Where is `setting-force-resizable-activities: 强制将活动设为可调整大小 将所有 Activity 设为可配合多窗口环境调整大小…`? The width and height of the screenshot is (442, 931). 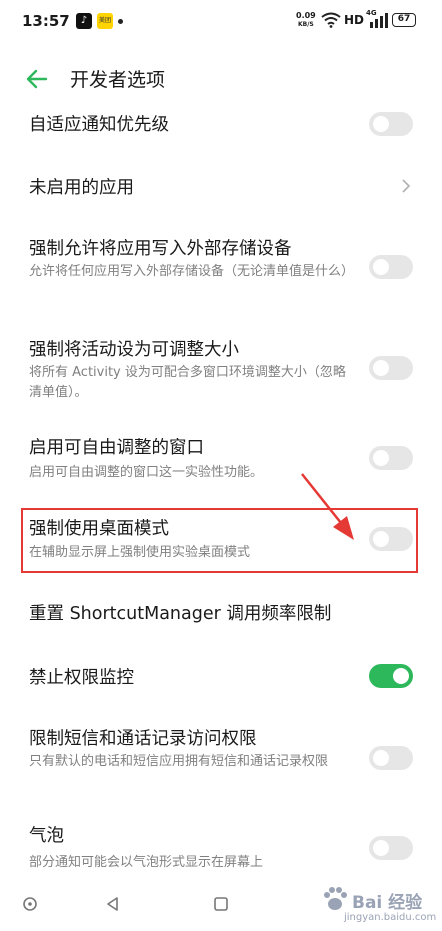 setting-force-resizable-activities: 强制将活动设为可调整大小 将所有 Activity 设为可配合多窗口环境调整大小… is located at coordinates (221, 368).